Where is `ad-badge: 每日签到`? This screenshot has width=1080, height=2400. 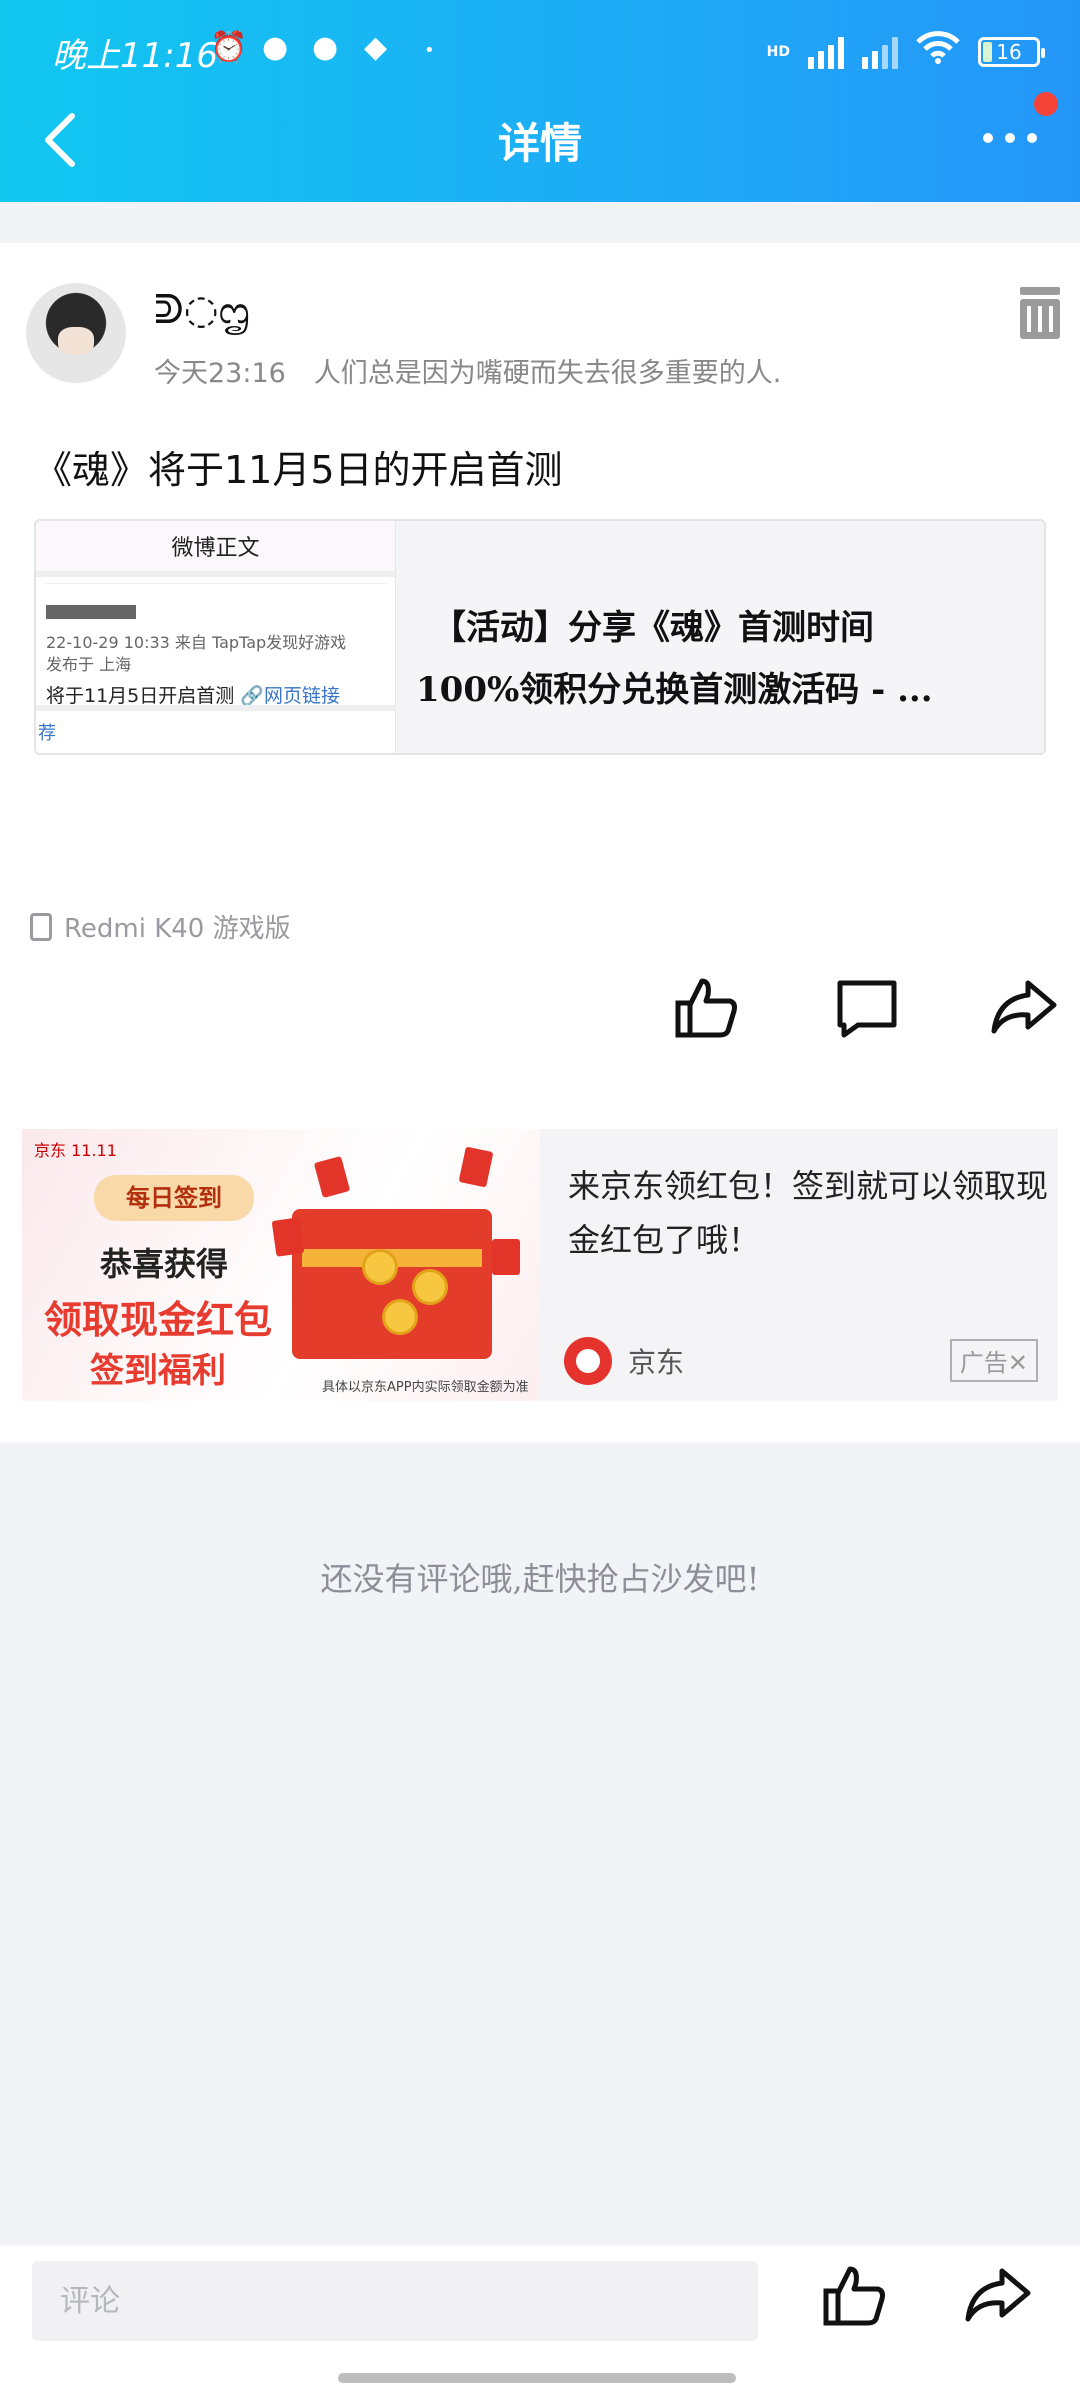
ad-badge: 每日签到 is located at coordinates (174, 1198).